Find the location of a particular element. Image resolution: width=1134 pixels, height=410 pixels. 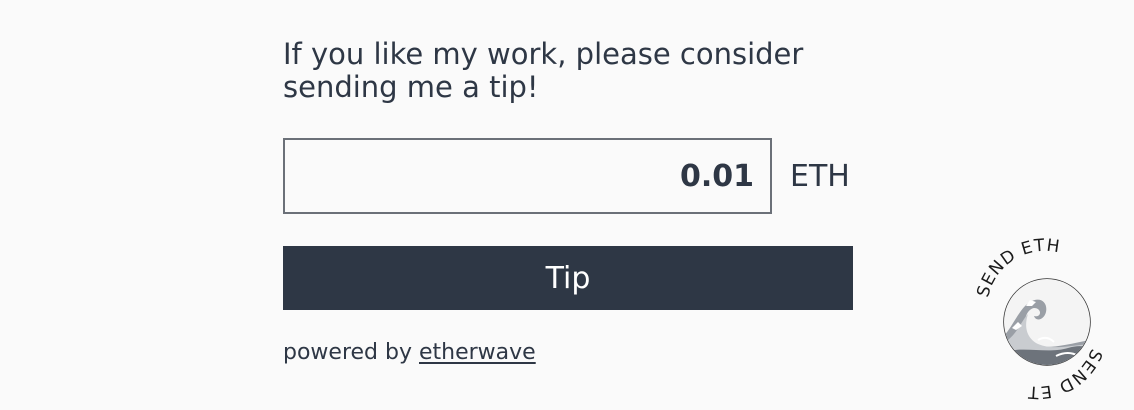

powered-by: powered by etherwave is located at coordinates (568, 352).